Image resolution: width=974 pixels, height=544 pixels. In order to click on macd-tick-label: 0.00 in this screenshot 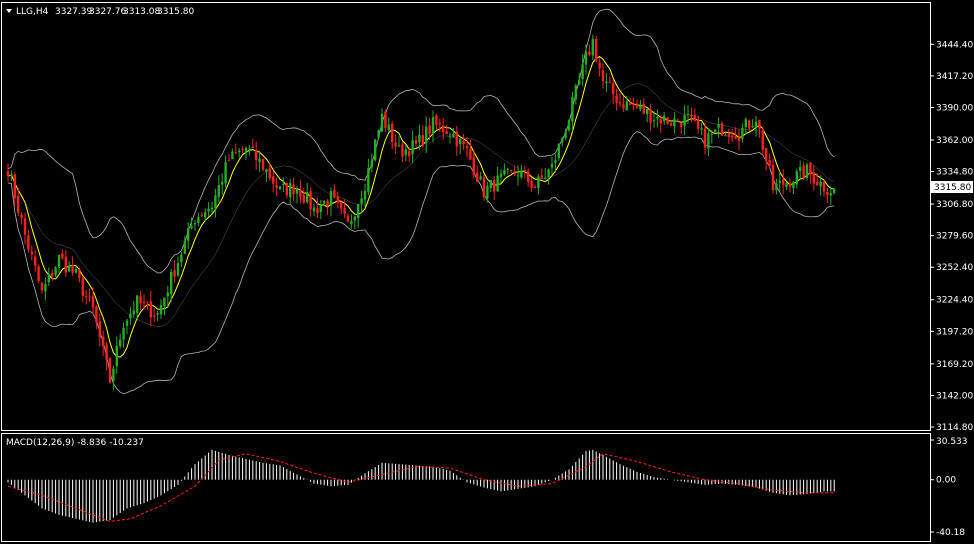, I will do `click(946, 481)`.